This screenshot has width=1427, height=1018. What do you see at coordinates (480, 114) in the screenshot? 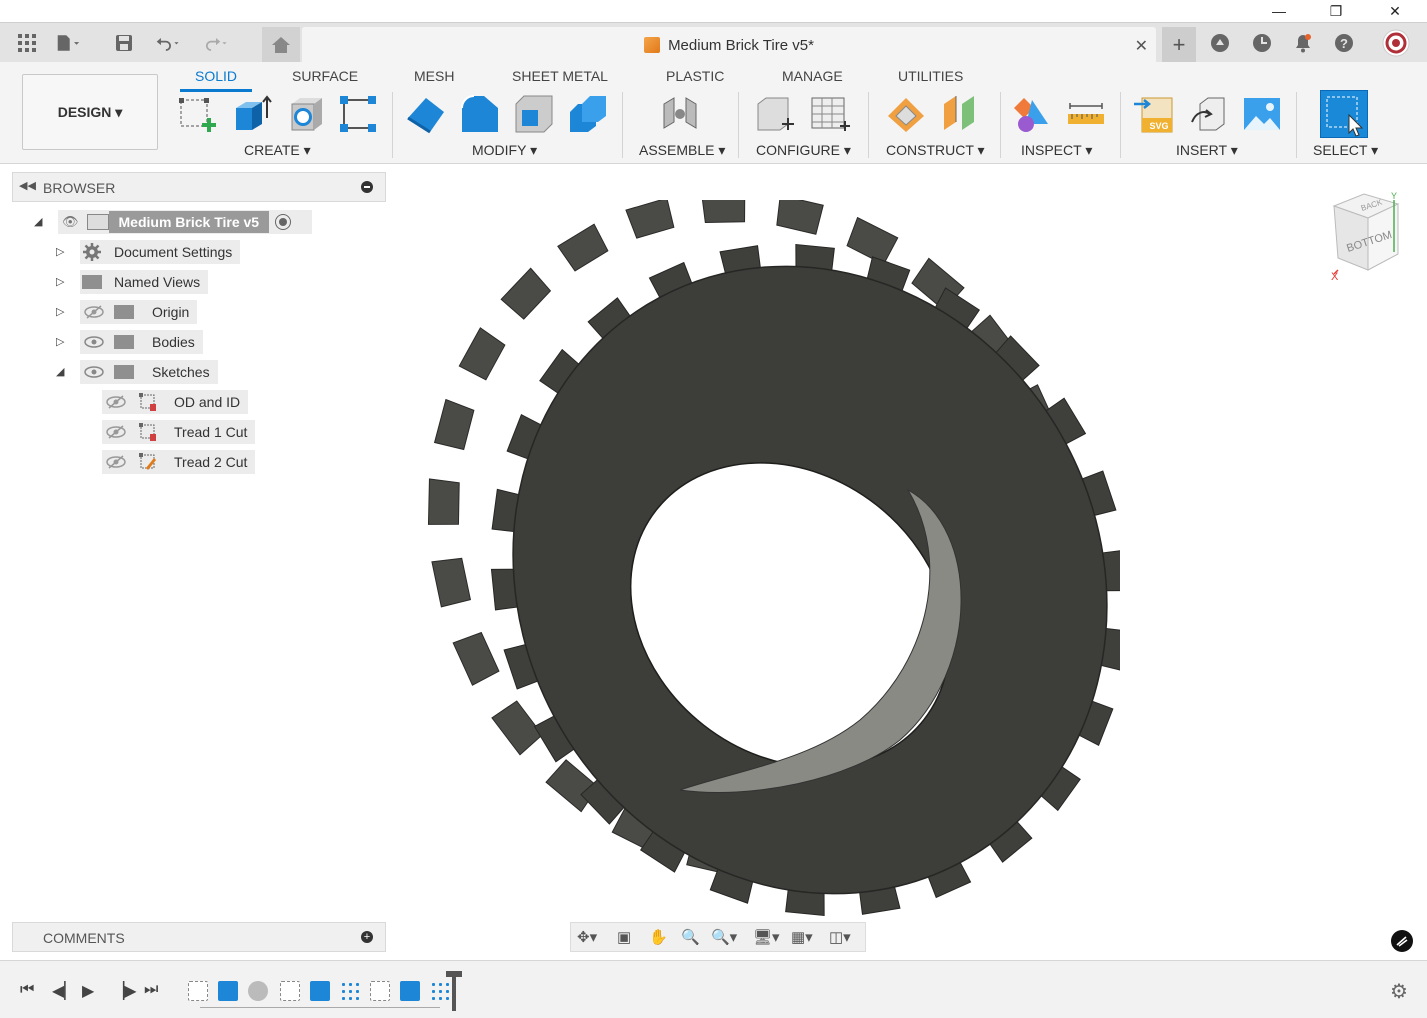
I see `fillet-icon` at bounding box center [480, 114].